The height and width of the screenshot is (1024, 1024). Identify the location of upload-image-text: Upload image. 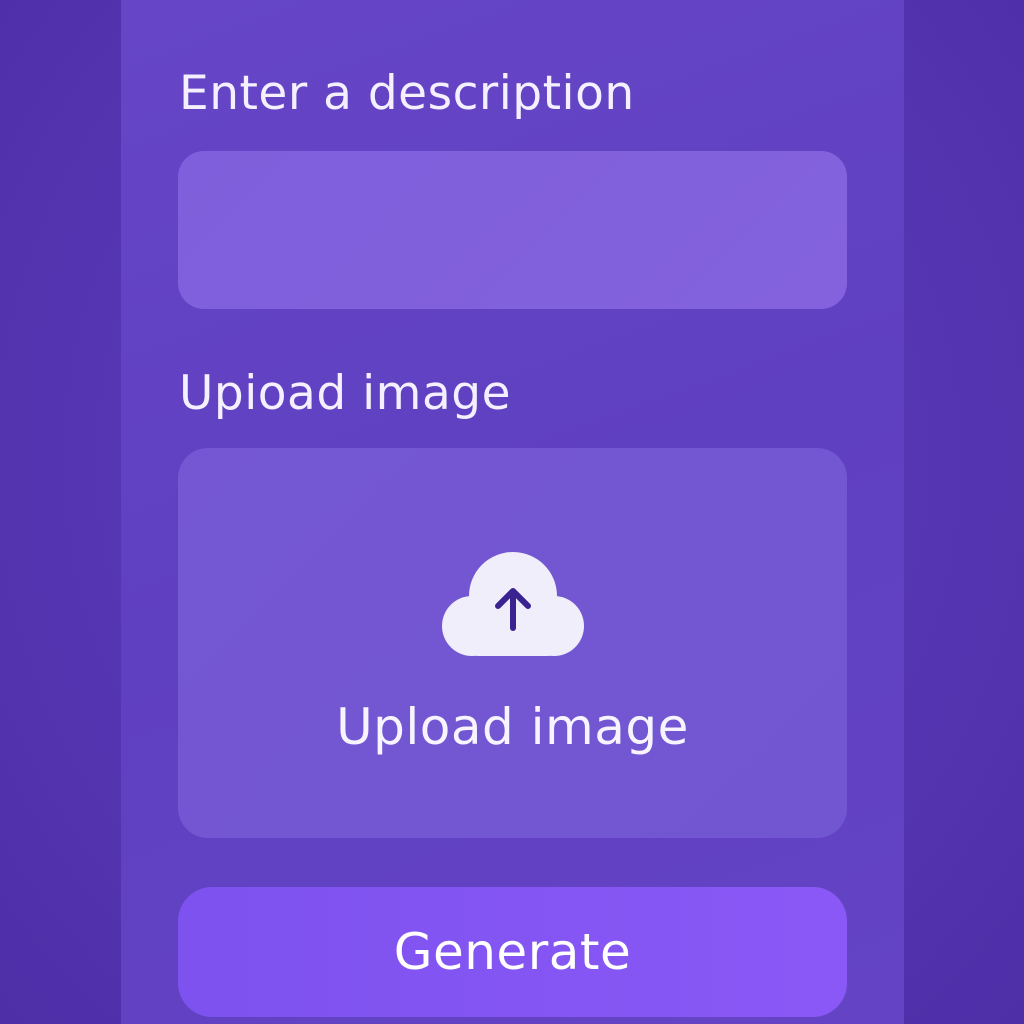
(512, 727).